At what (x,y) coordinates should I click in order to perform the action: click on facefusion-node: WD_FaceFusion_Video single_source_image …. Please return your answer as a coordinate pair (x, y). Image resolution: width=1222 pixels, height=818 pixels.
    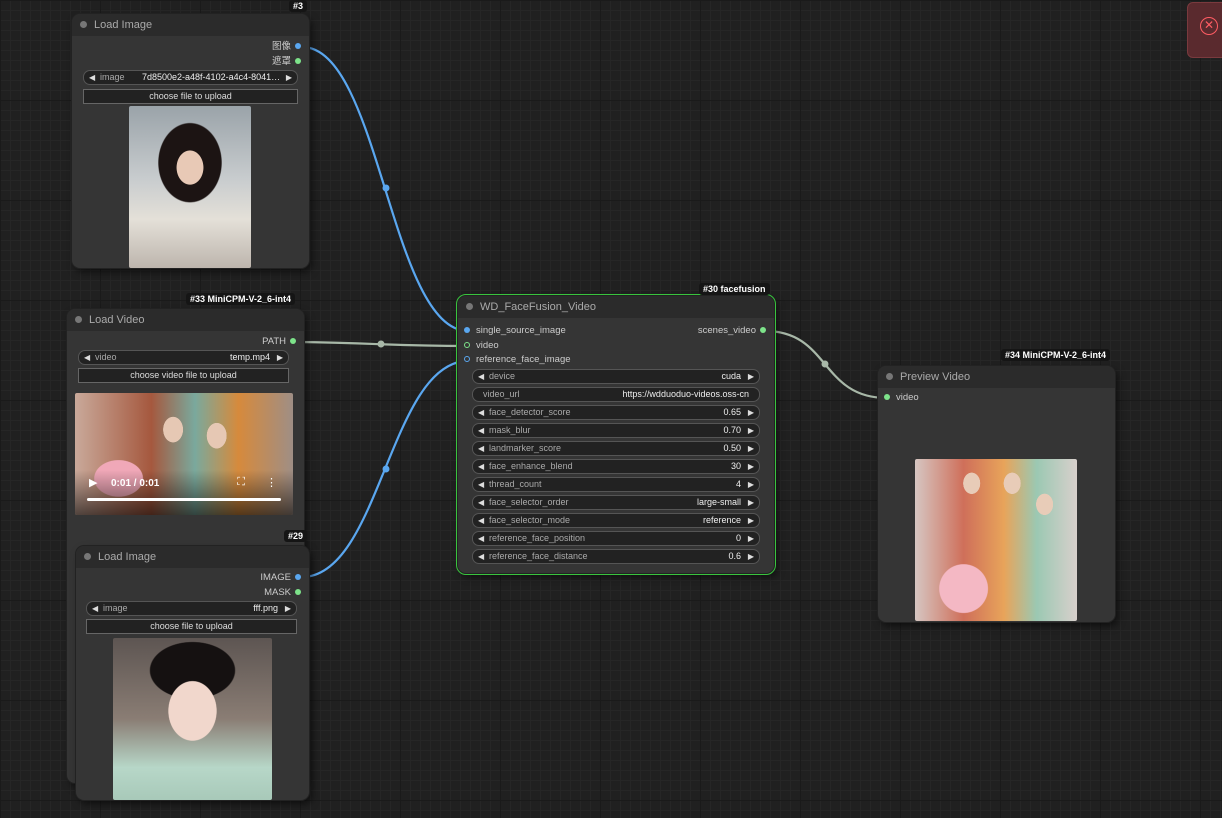
    Looking at the image, I should click on (616, 434).